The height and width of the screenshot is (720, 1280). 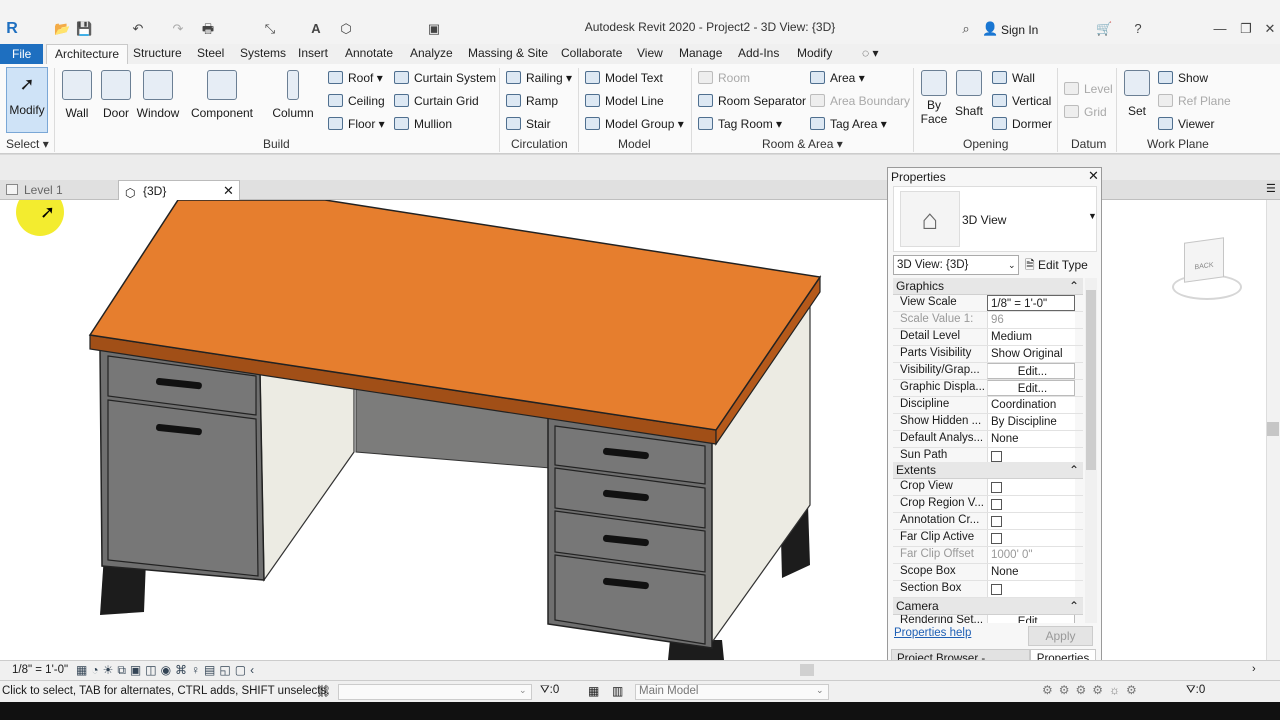 I want to click on property-row: Scale Value 1: 96, so click(x=988, y=320).